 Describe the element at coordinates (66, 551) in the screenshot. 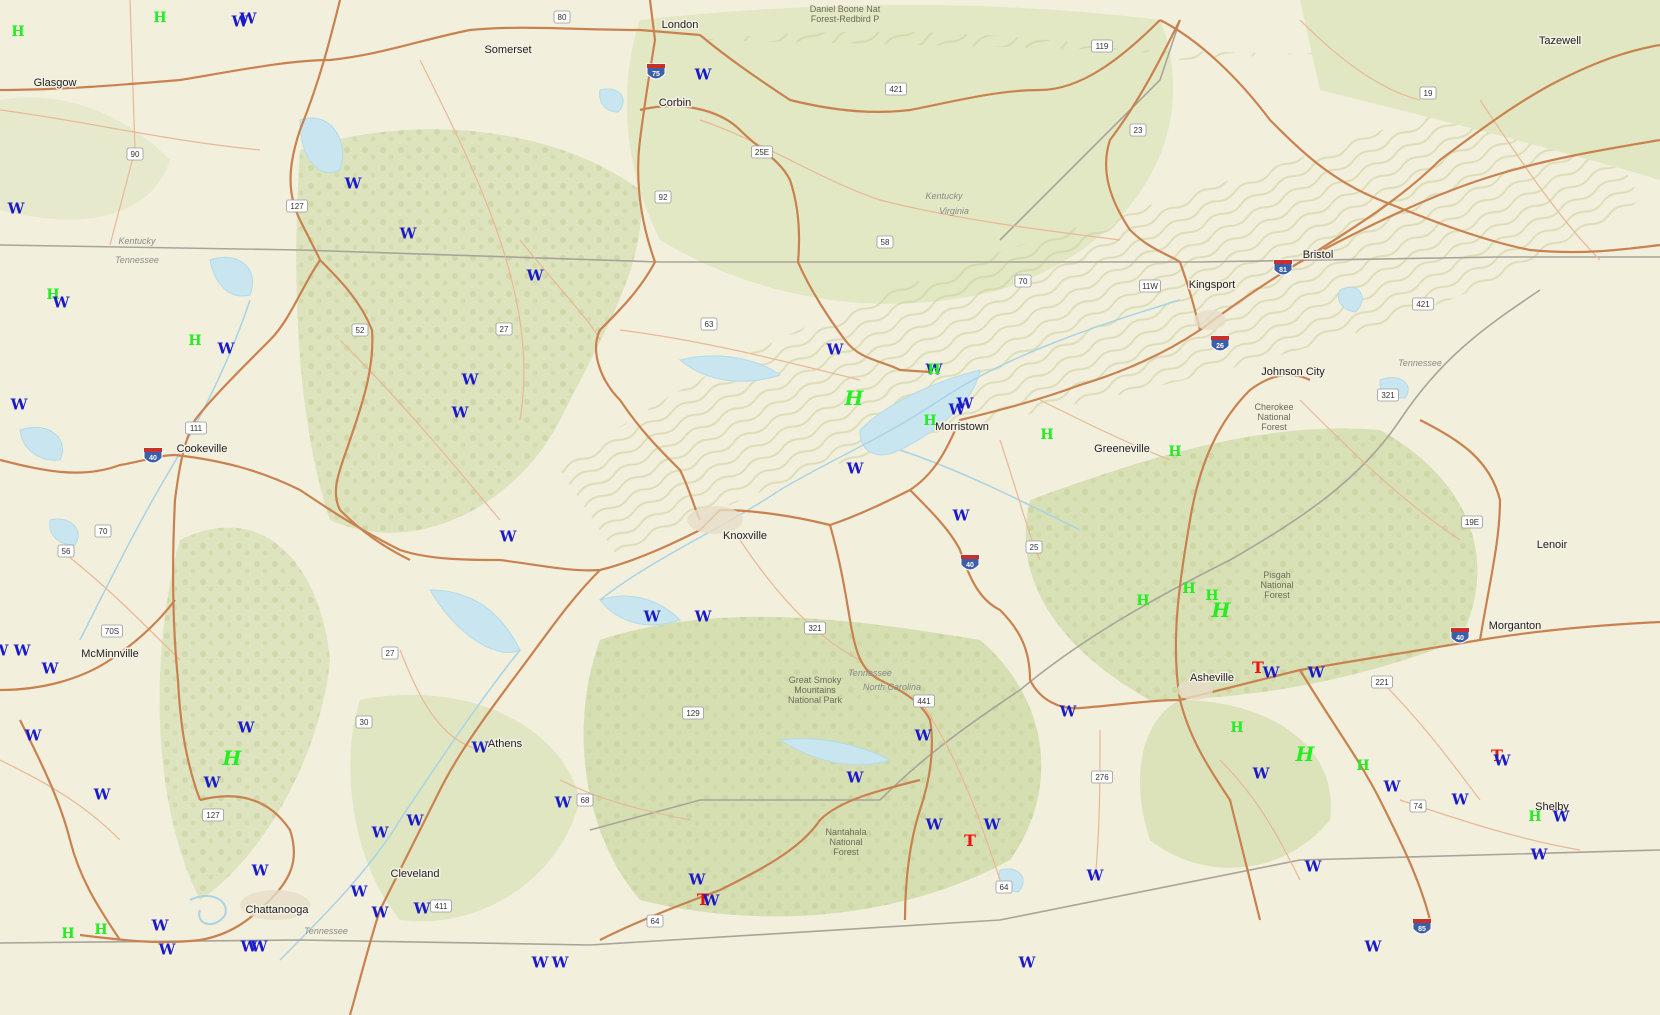

I see `svg-text: 56` at that location.